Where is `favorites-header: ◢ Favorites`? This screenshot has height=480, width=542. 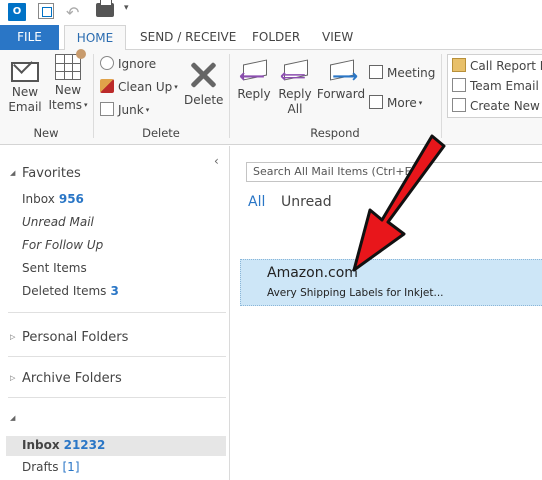
favorites-header: ◢ Favorites is located at coordinates (45, 173).